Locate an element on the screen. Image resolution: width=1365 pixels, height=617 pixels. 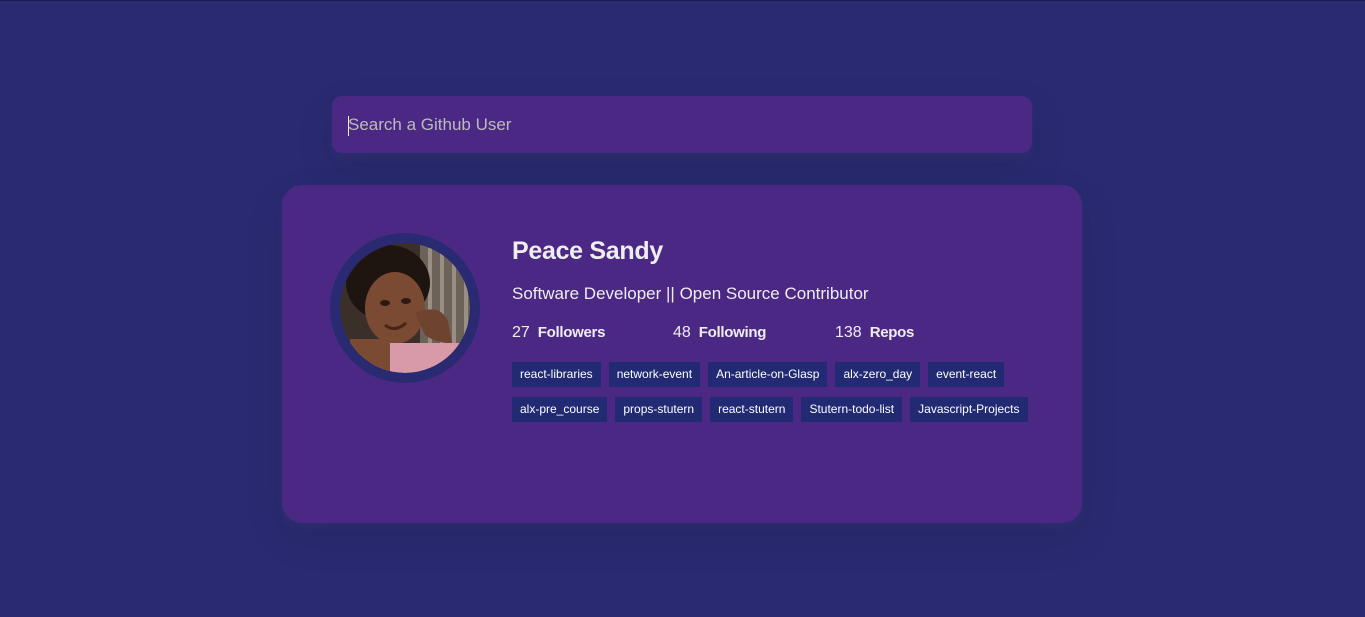
user-stats: 27 Followers 48 Following 138 Repos is located at coordinates (777, 333).